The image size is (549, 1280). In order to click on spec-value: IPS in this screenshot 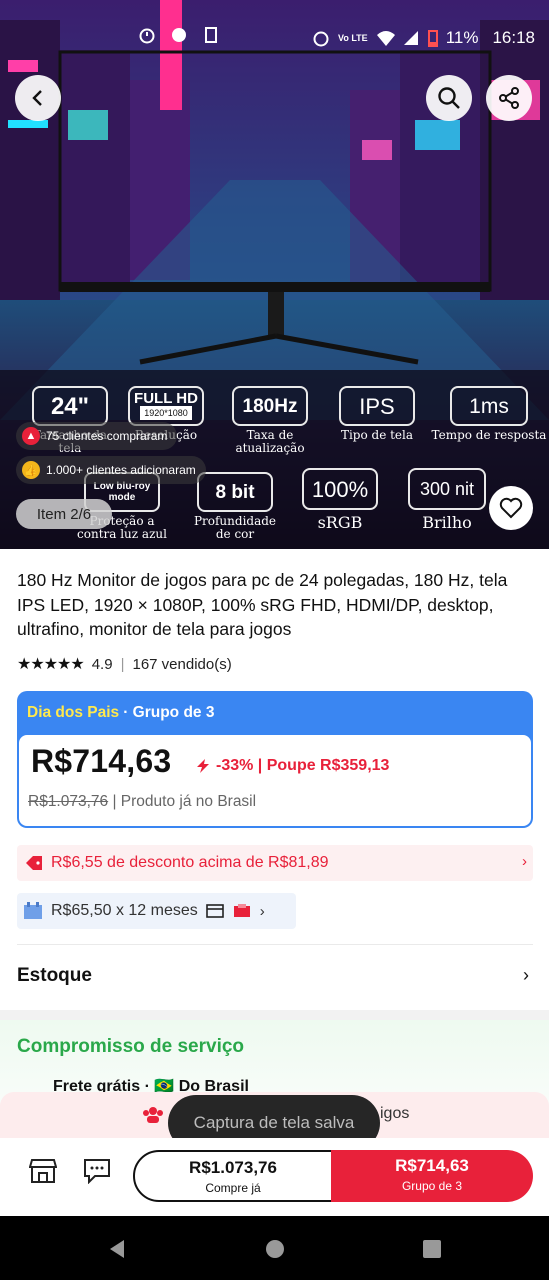, I will do `click(377, 406)`.